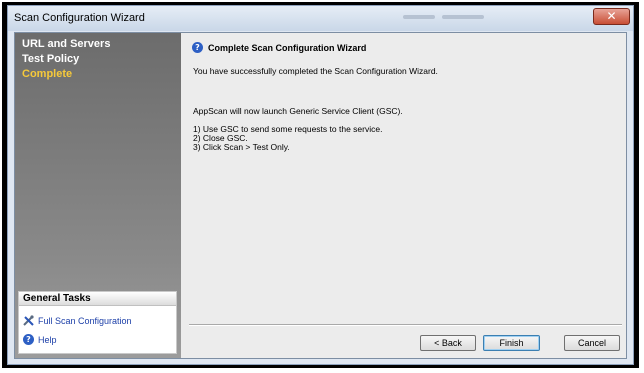 The height and width of the screenshot is (373, 644). I want to click on tools-icon, so click(28, 320).